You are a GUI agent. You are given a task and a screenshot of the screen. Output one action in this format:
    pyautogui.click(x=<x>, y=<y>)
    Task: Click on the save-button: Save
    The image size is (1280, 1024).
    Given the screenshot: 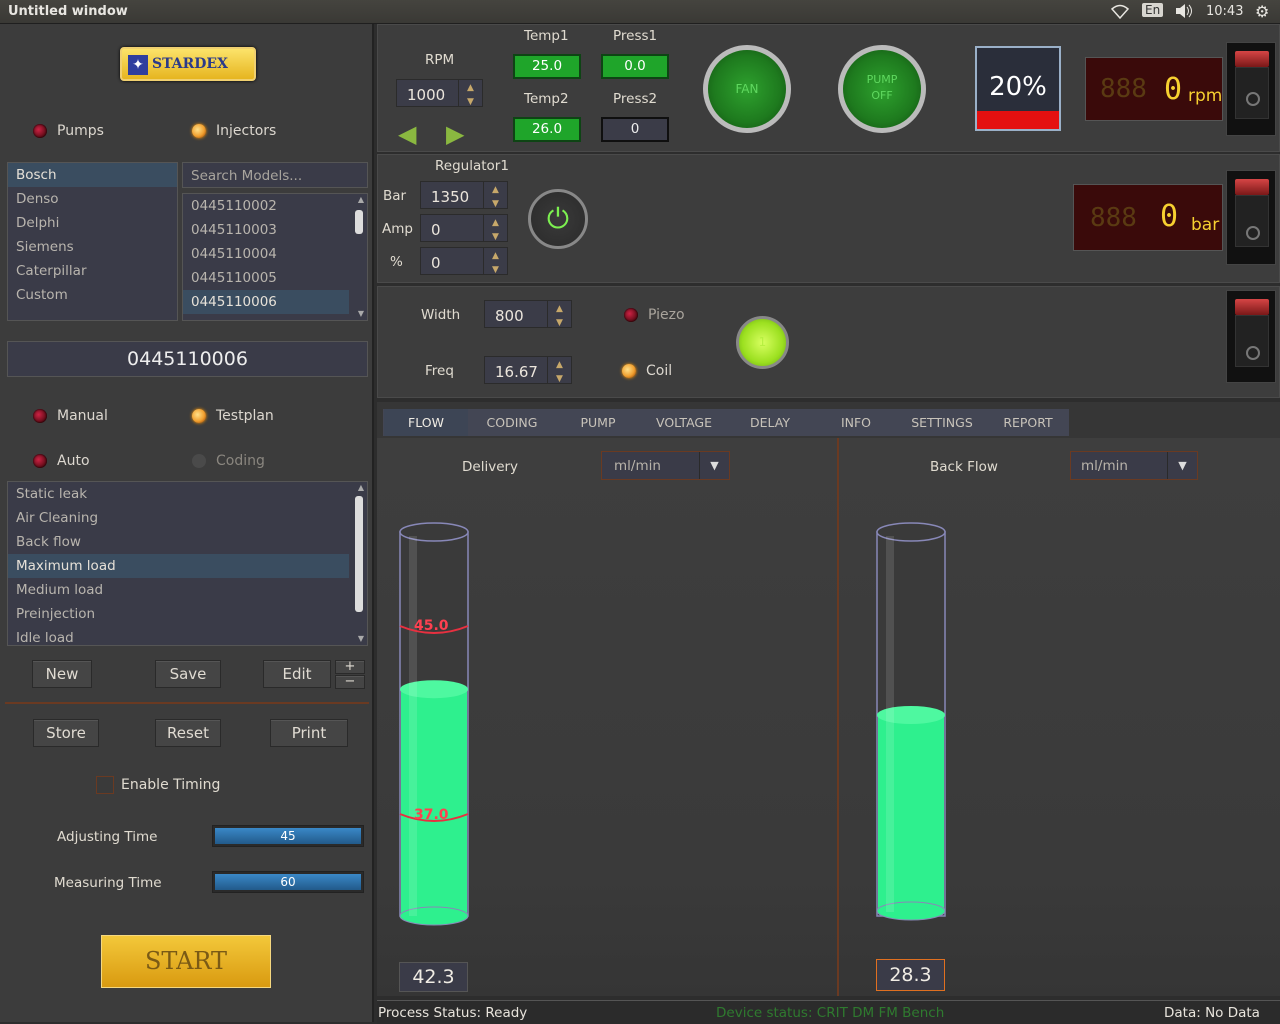 What is the action you would take?
    pyautogui.click(x=188, y=674)
    